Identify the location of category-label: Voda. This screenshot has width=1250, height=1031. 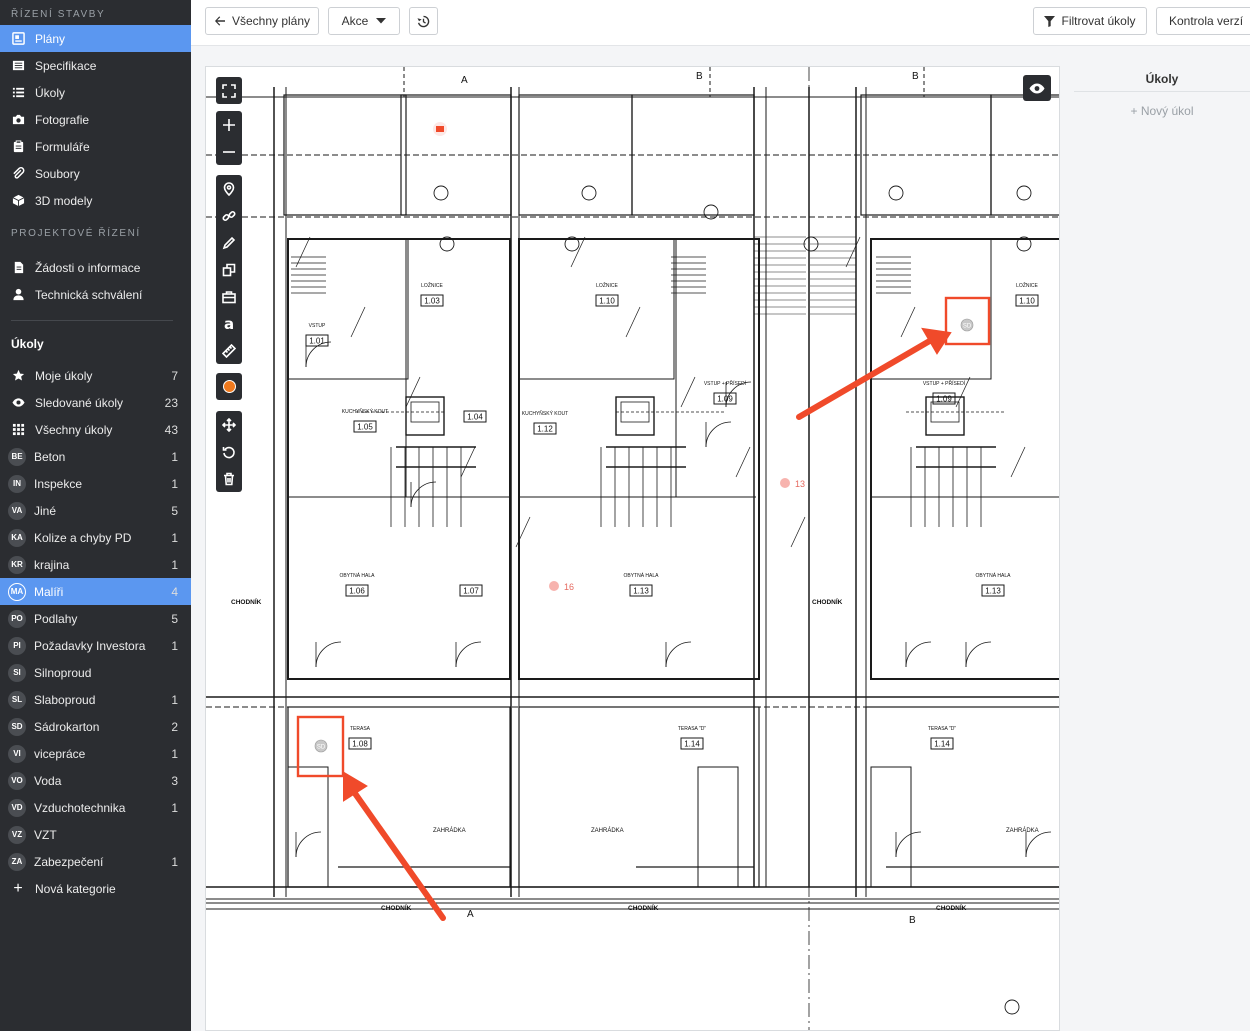
(48, 780).